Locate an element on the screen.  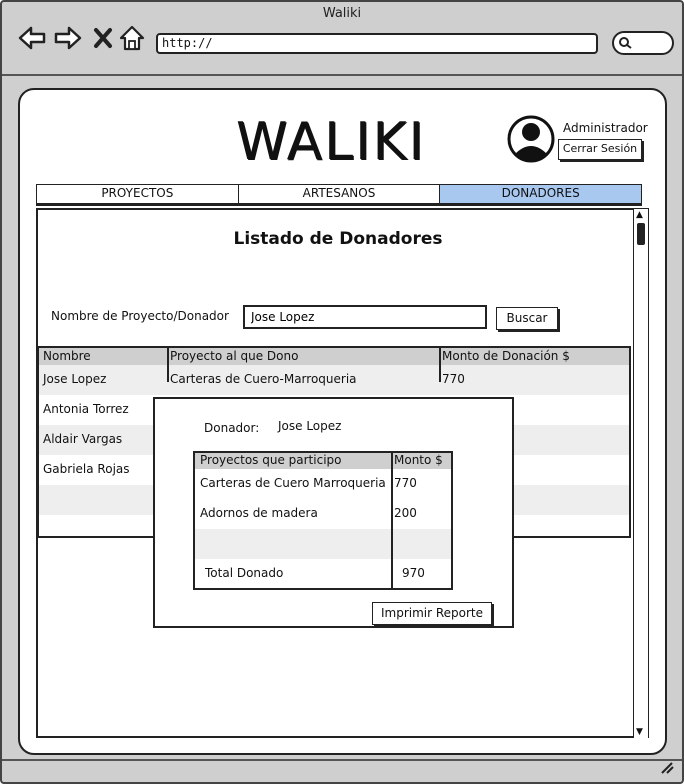
table-cell: Aldair Vargas is located at coordinates (83, 439).